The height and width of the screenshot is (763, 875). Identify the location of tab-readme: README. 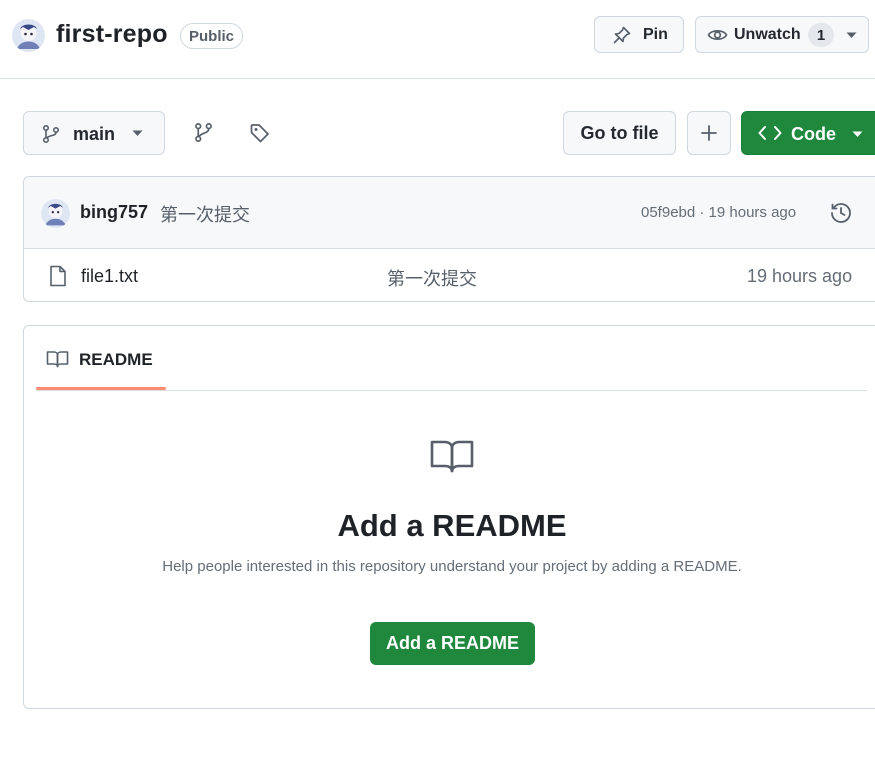
(101, 358).